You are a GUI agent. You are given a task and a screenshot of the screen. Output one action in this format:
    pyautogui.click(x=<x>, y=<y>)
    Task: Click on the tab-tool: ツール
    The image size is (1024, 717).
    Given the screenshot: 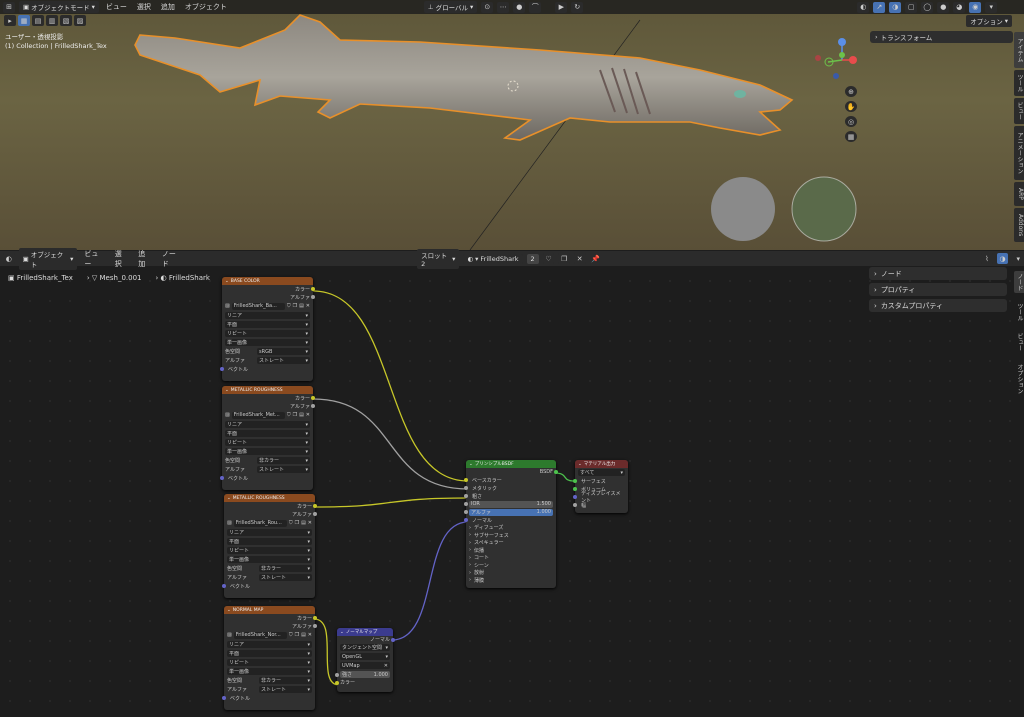 What is the action you would take?
    pyautogui.click(x=1019, y=83)
    